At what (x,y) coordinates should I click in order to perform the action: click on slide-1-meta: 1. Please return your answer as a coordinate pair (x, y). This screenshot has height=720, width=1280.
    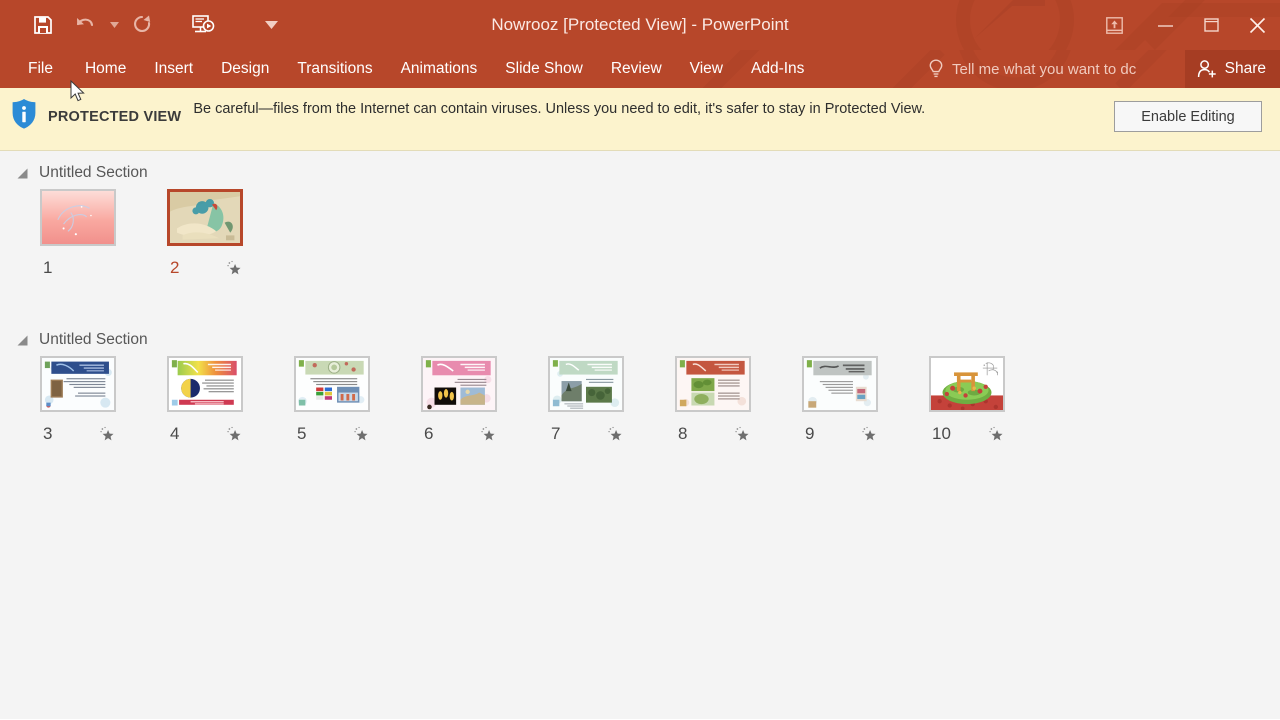
    Looking at the image, I should click on (78, 268).